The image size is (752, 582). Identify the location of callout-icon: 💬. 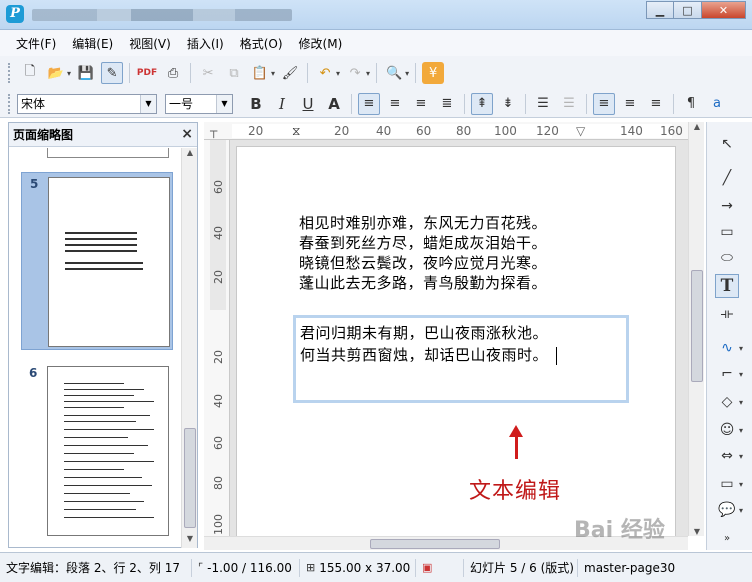
(727, 510).